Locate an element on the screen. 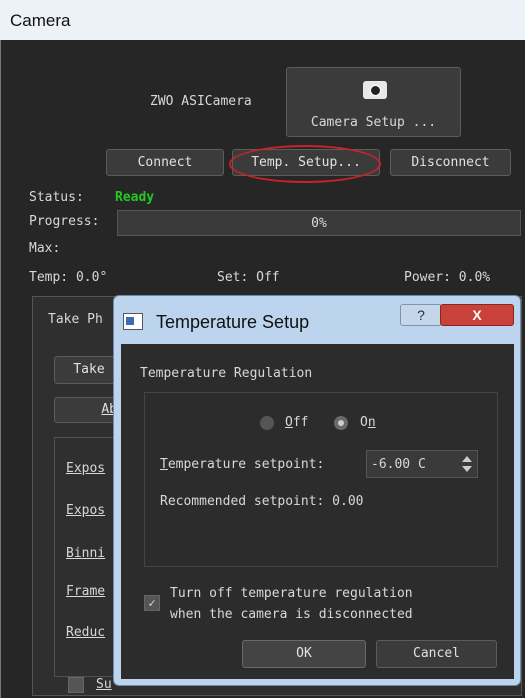 This screenshot has height=698, width=525. setpoint-spinbox: -6.00 C is located at coordinates (422, 464).